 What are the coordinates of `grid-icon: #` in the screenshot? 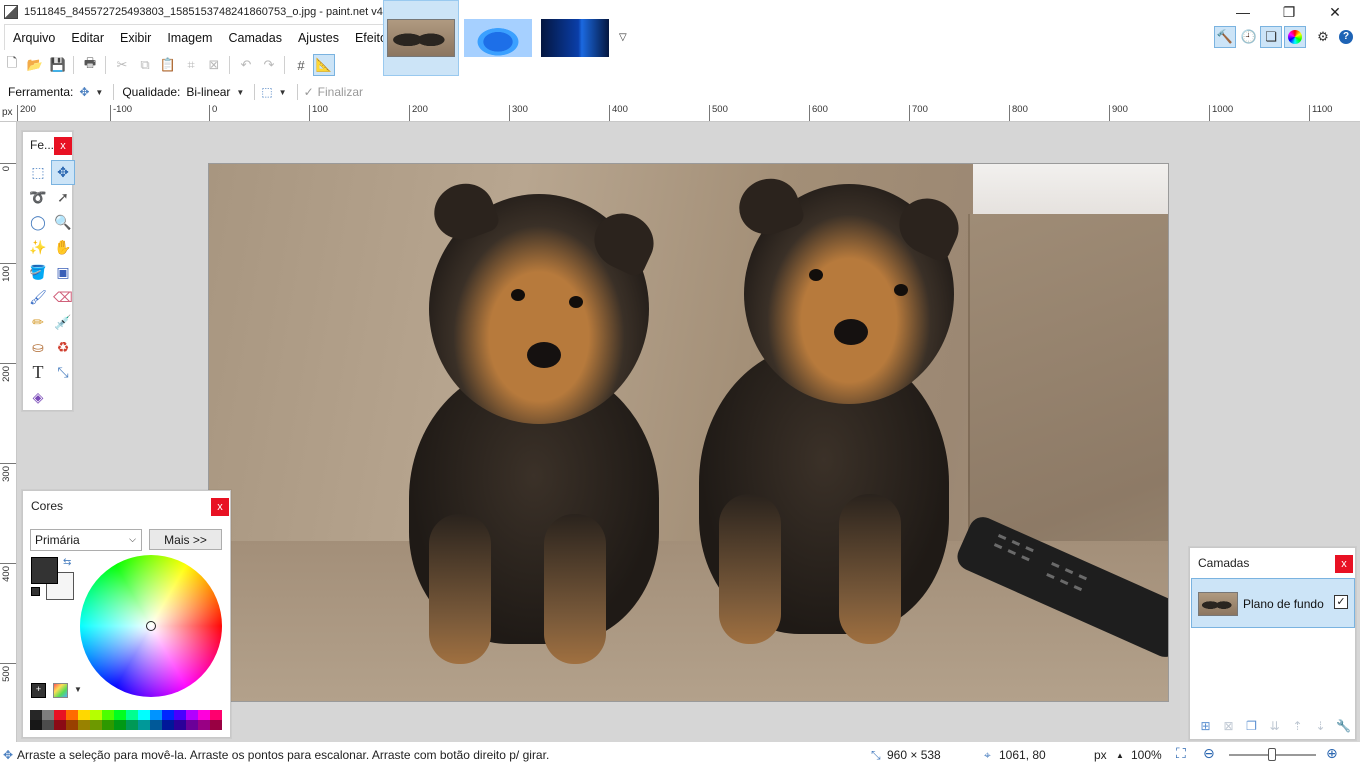 It's located at (301, 65).